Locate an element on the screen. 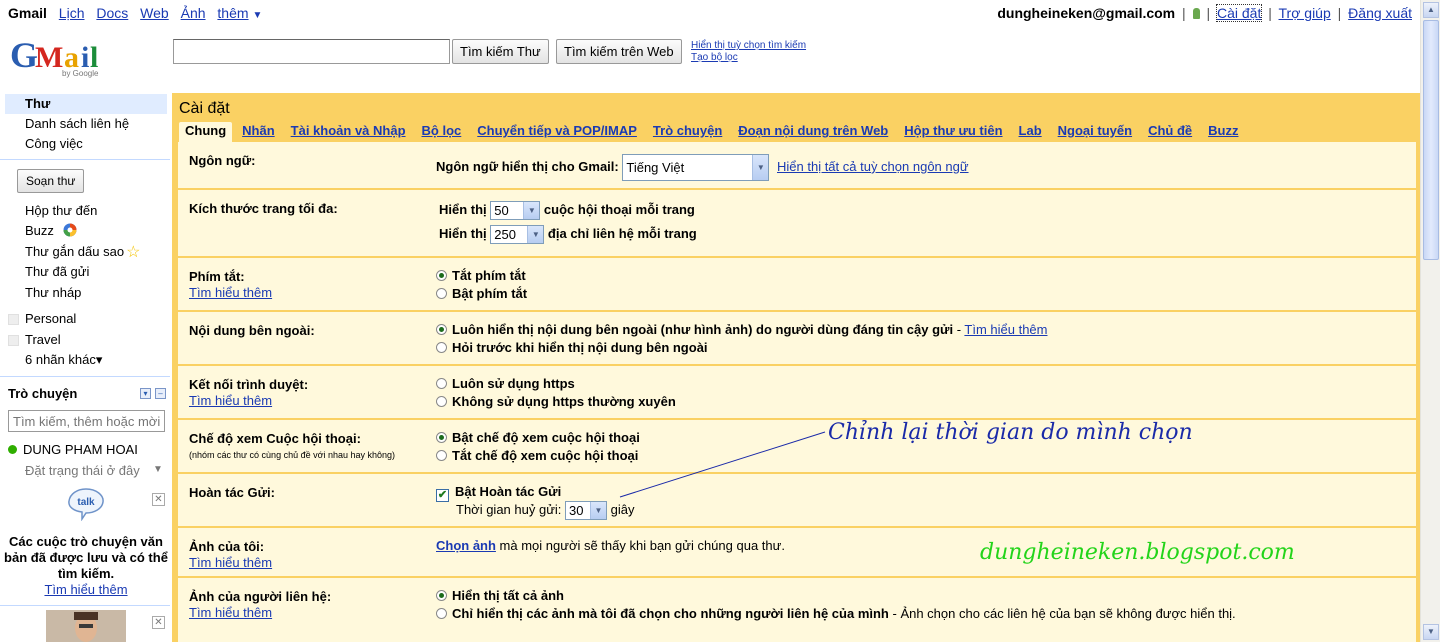 The image size is (1440, 642). gmail-logo: G M a i l by Google is located at coordinates (60, 58).